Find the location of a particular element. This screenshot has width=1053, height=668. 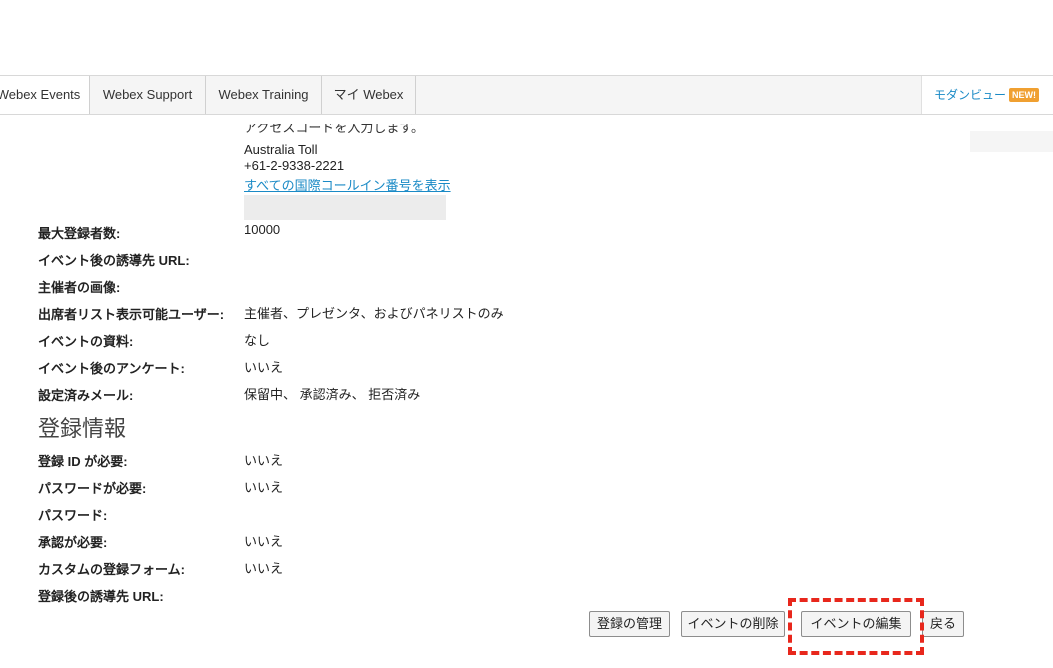

modern-view-link: モダンビュー is located at coordinates (970, 94).